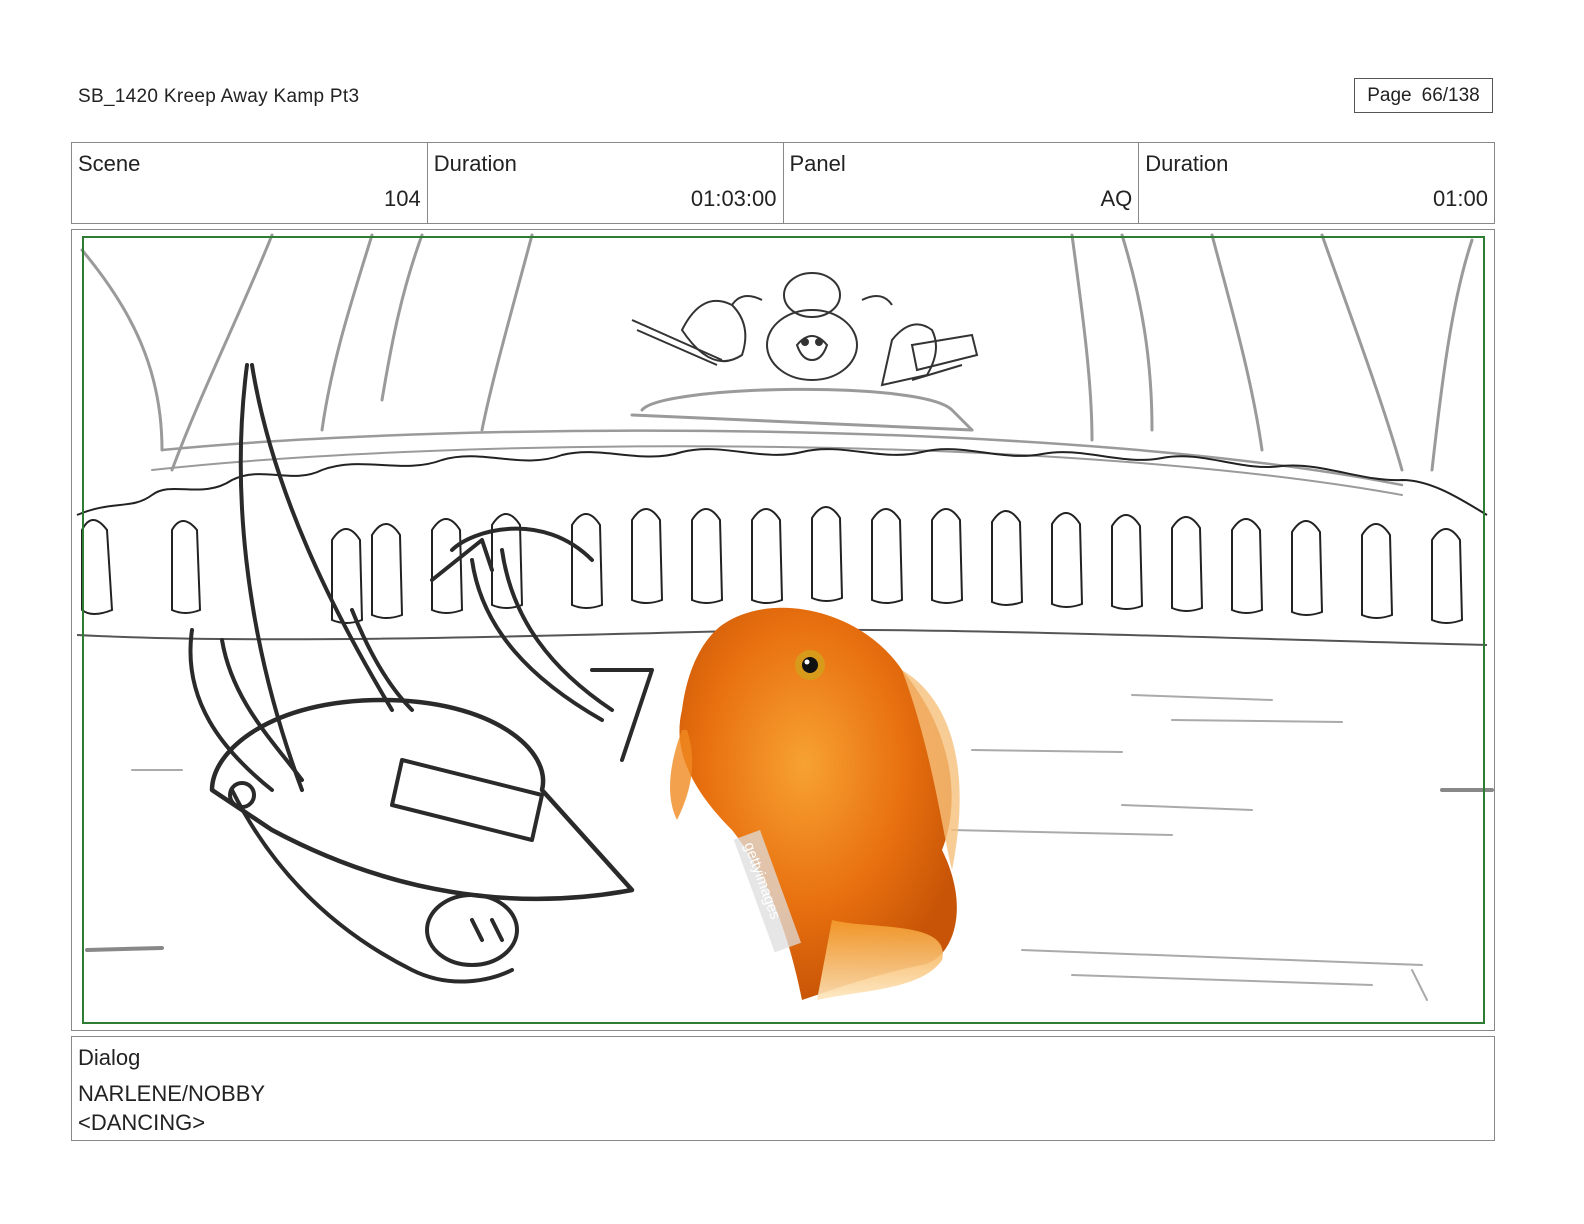 This screenshot has height=1224, width=1584. Describe the element at coordinates (1116, 198) in the screenshot. I see `panel-value: AQ` at that location.